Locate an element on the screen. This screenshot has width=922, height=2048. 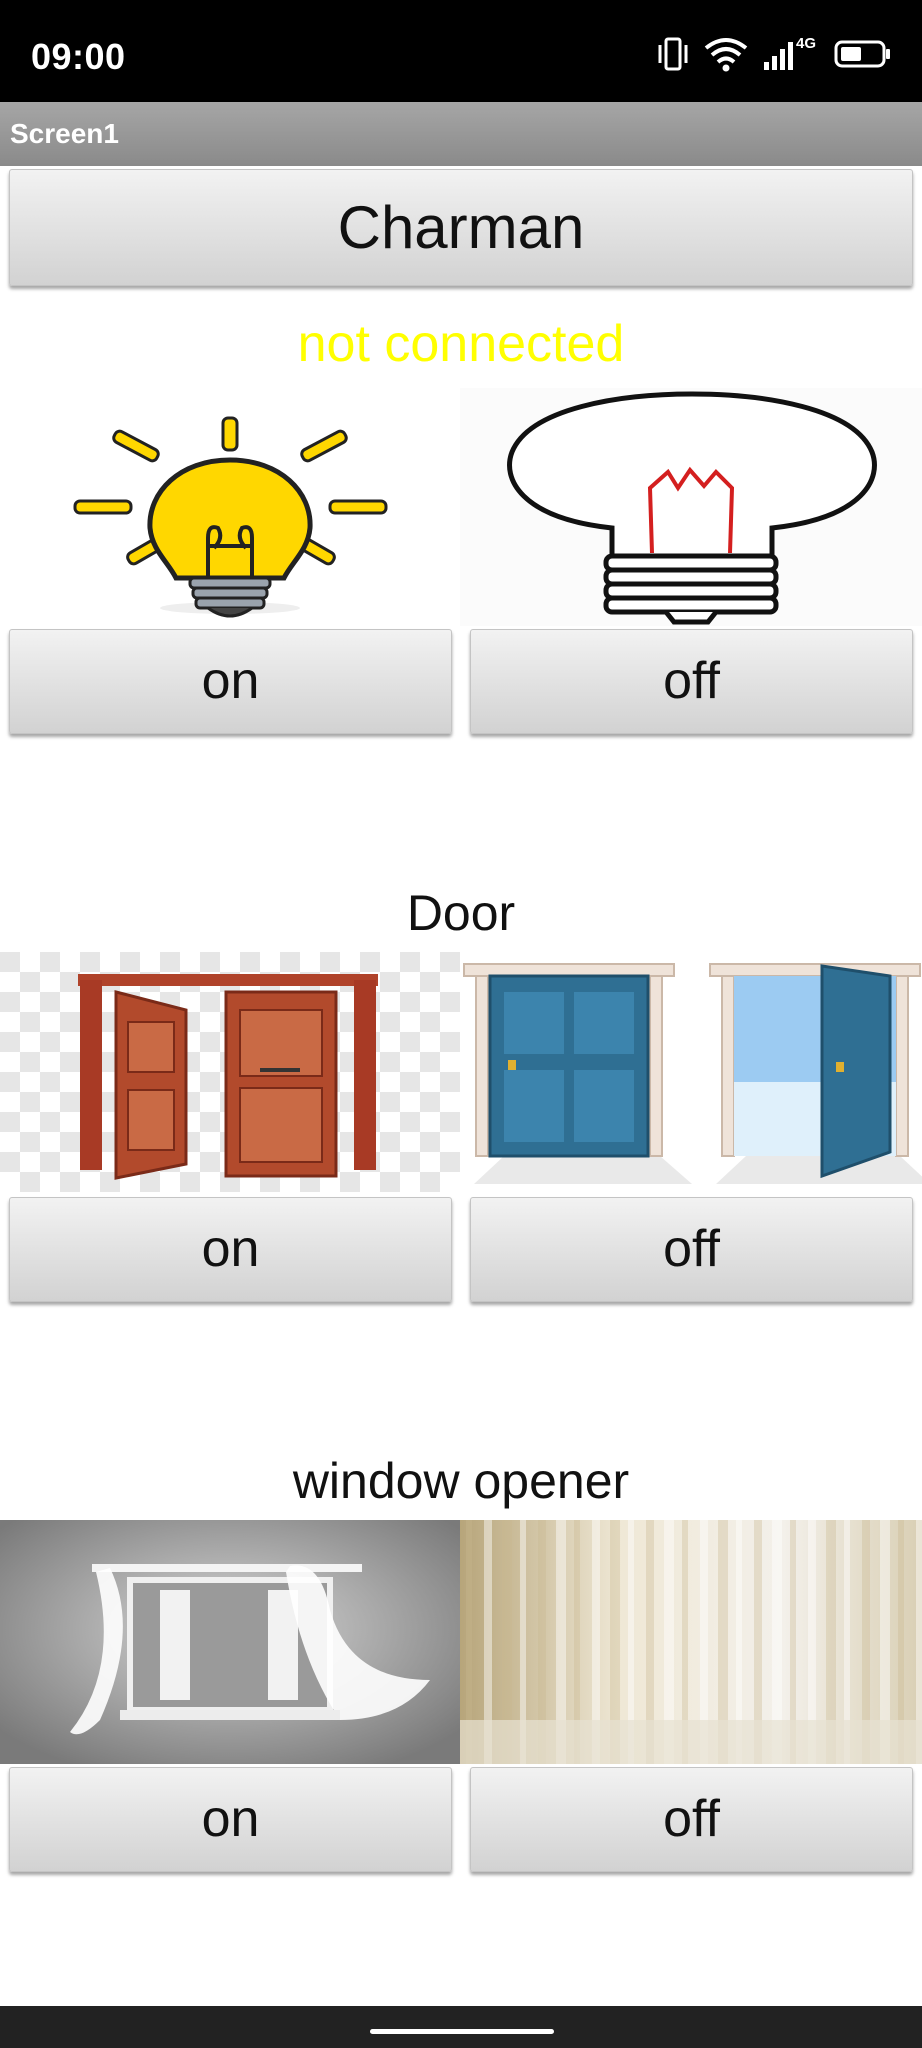
charman-button: Charman is located at coordinates (461, 227).